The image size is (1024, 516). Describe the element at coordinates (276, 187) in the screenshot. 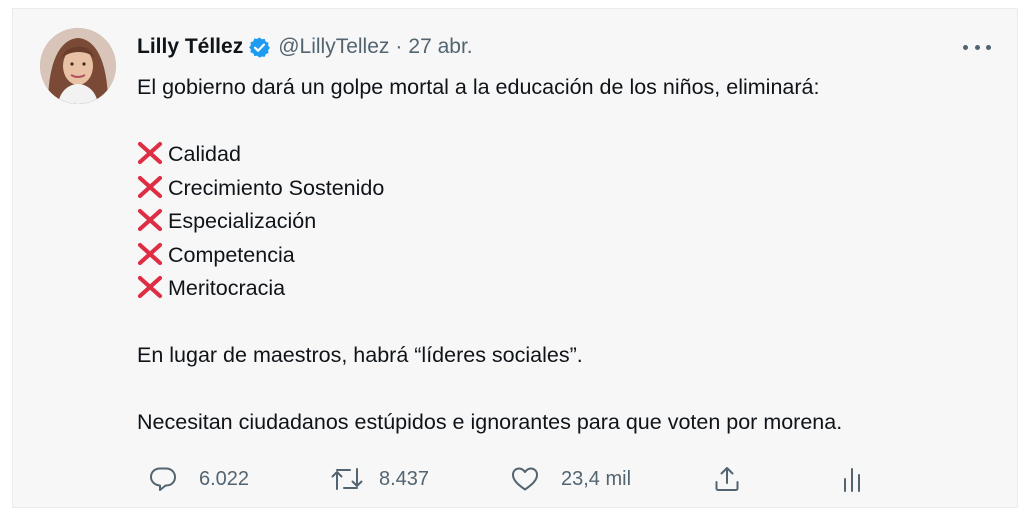

I see `list-item-label: Crecimiento Sostenido` at that location.